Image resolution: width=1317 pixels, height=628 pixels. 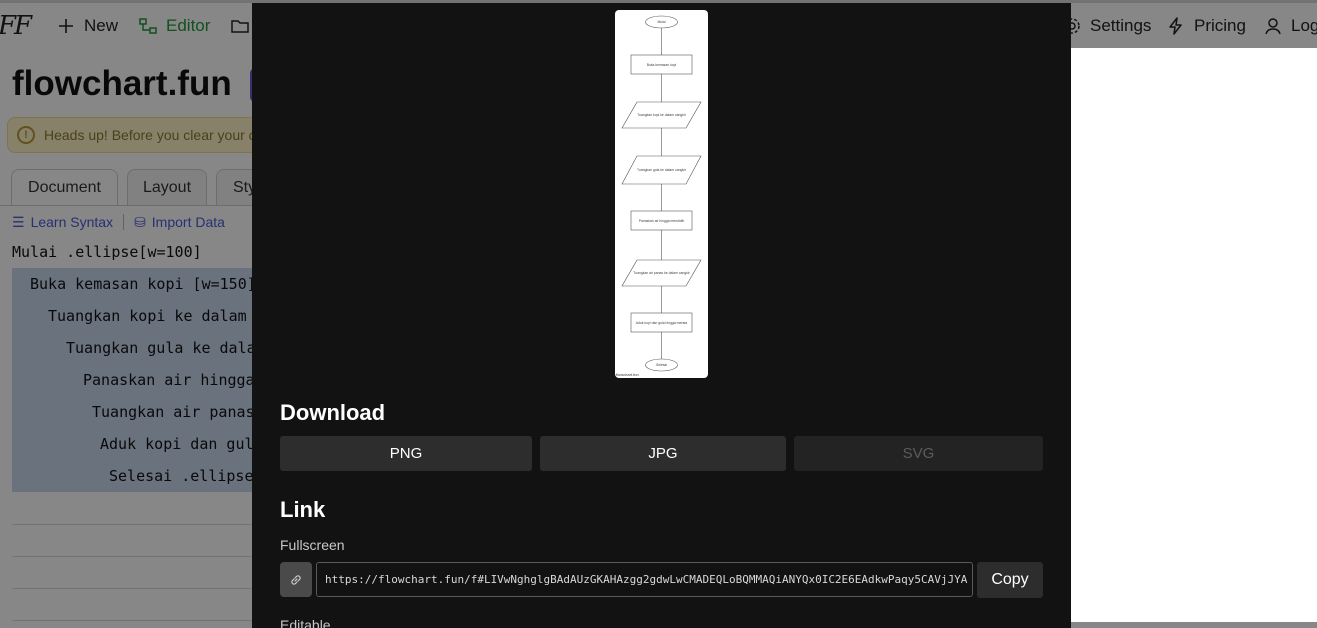 What do you see at coordinates (627, 374) in the screenshot?
I see `preview-watermark: flowchart.fun` at bounding box center [627, 374].